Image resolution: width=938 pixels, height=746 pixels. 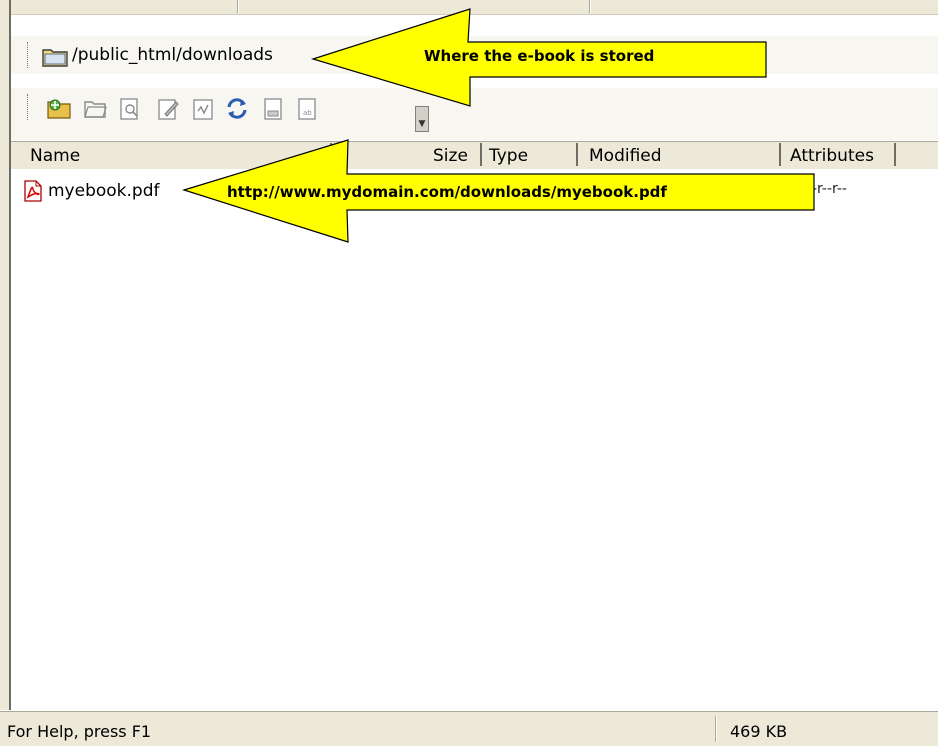 I want to click on window-left-frame, so click(x=5, y=355).